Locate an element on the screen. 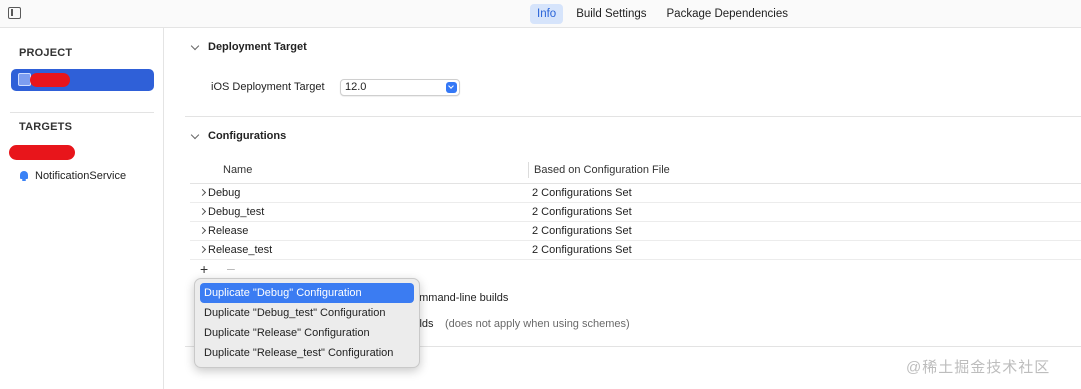 The height and width of the screenshot is (389, 1081). sidebar-divider is located at coordinates (82, 112).